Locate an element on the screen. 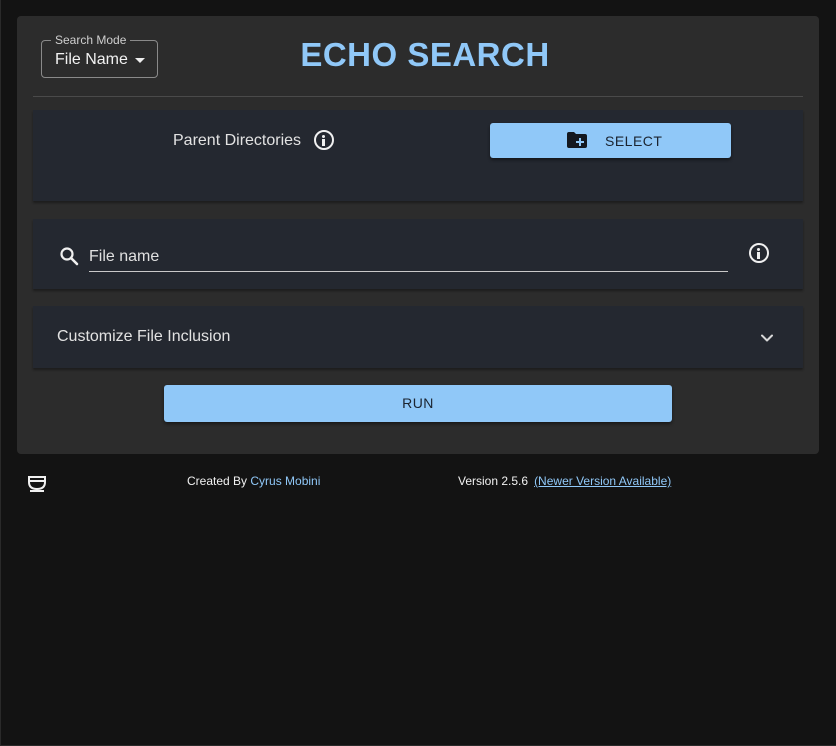 Image resolution: width=836 pixels, height=746 pixels. search-mode-select: Search Mode File Name is located at coordinates (99, 55).